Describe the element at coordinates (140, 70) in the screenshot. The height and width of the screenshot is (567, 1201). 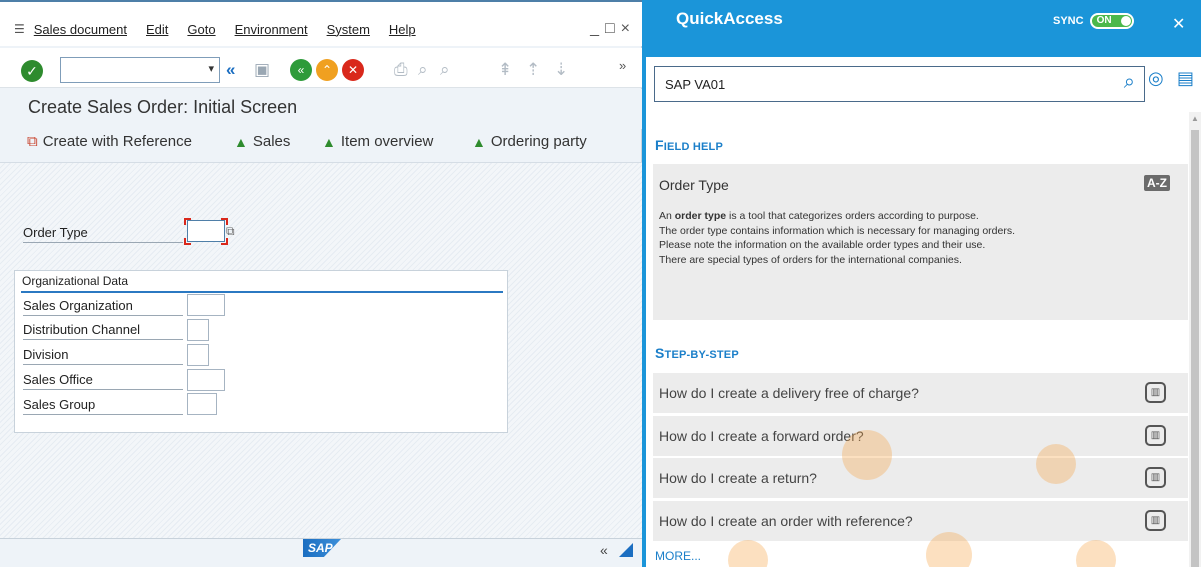
I see `command-field: ▾` at that location.